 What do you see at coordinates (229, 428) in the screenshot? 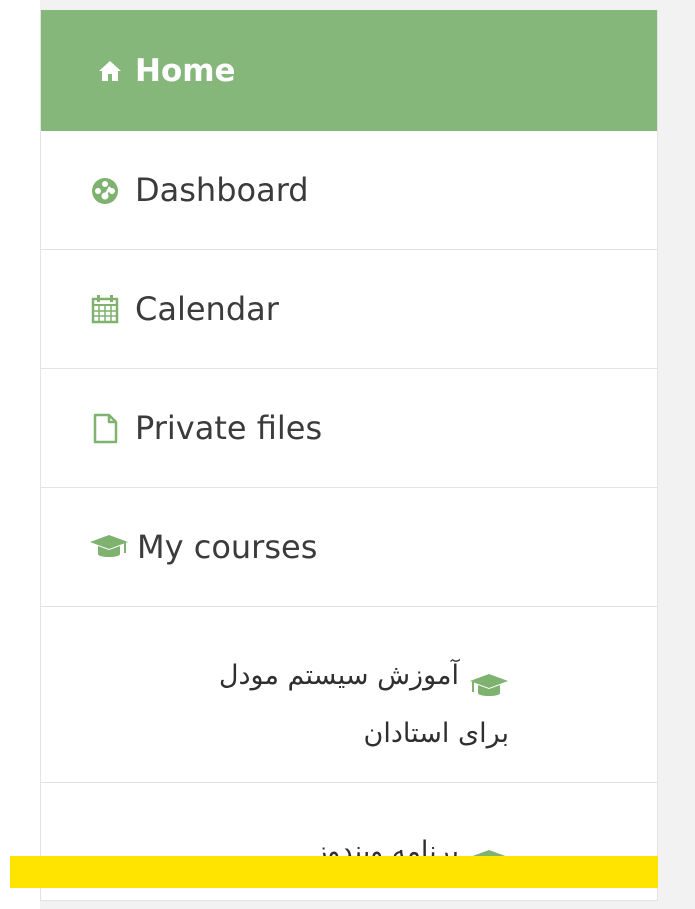
I see `nav-item-private-files-label: Private files` at bounding box center [229, 428].